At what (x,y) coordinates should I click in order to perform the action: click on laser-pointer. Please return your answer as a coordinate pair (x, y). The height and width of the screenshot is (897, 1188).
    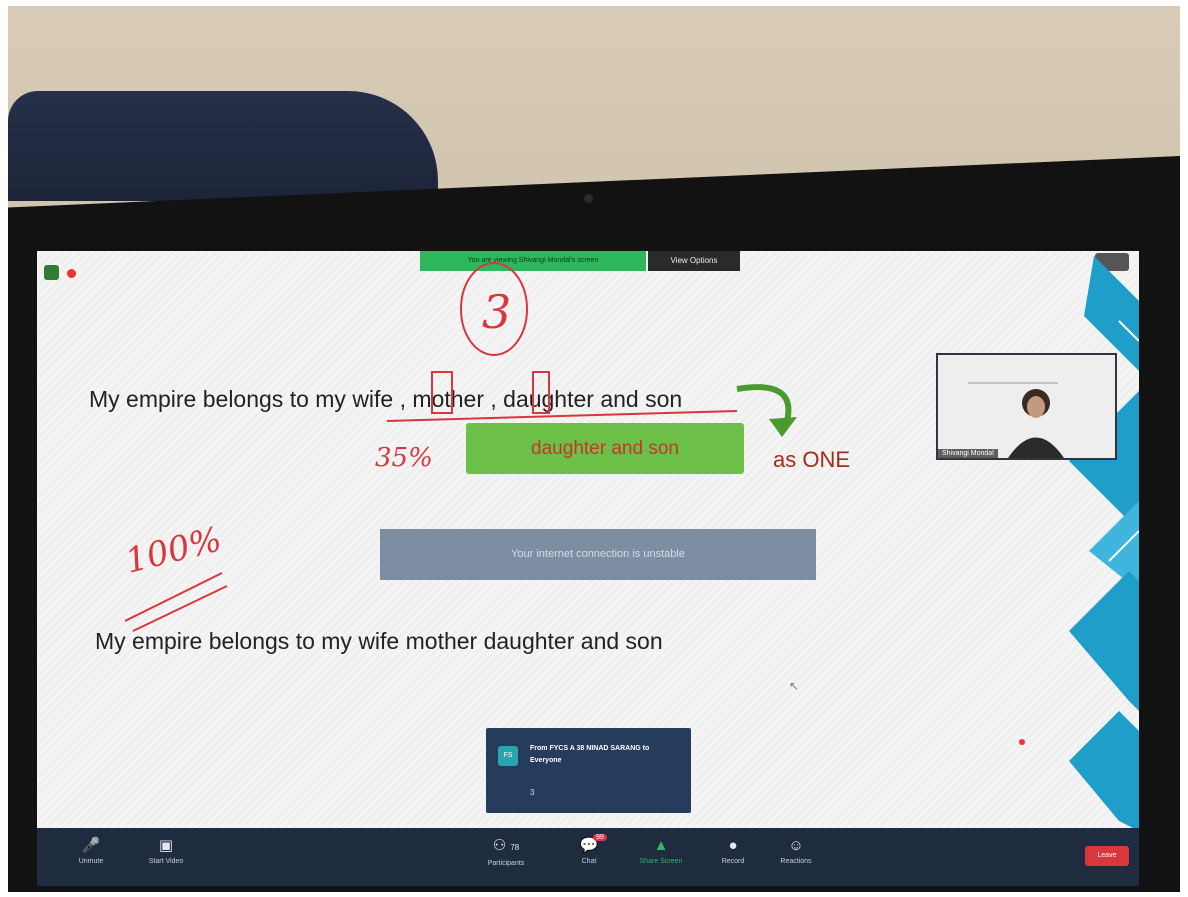
    Looking at the image, I should click on (1022, 742).